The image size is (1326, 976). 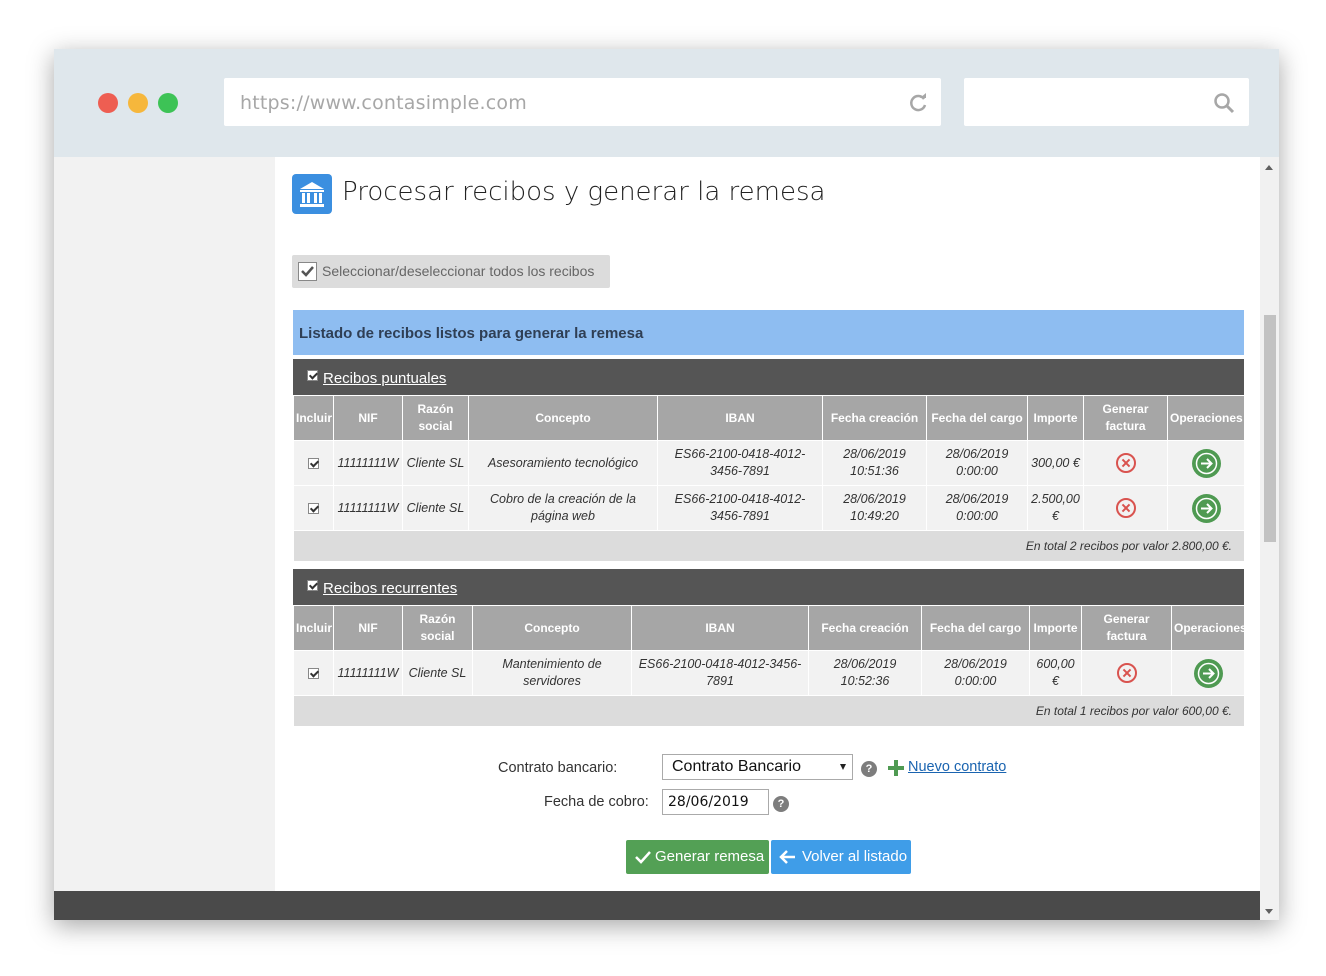 What do you see at coordinates (384, 378) in the screenshot?
I see `section-title-puntuales: Recibos puntuales` at bounding box center [384, 378].